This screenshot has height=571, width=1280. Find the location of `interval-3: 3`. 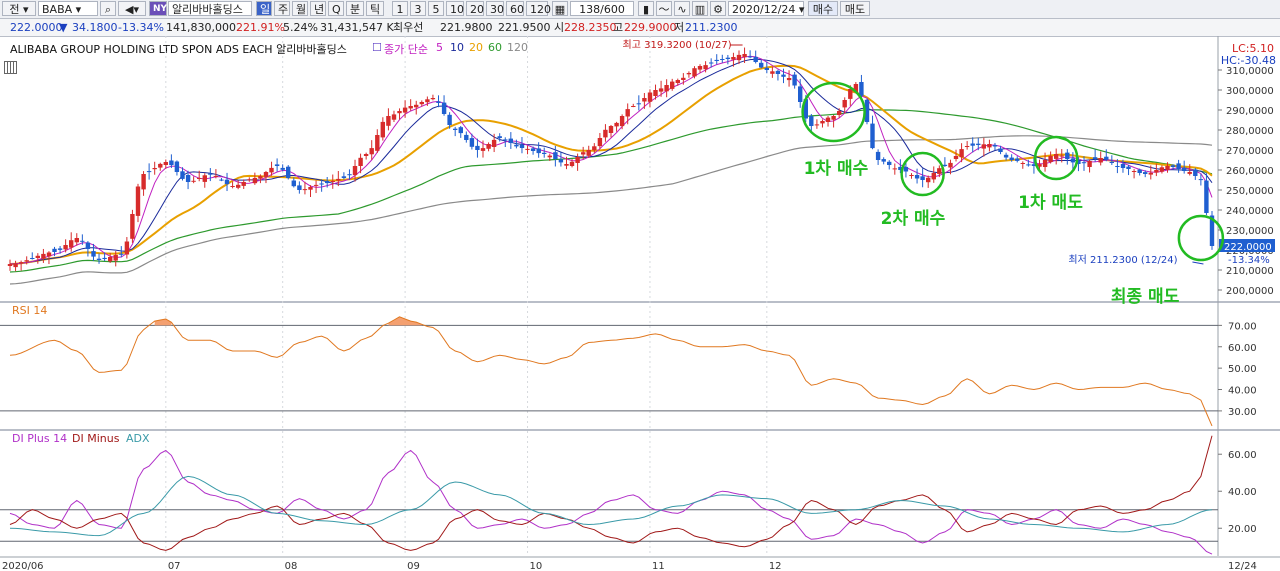

interval-3: 3 is located at coordinates (418, 8).